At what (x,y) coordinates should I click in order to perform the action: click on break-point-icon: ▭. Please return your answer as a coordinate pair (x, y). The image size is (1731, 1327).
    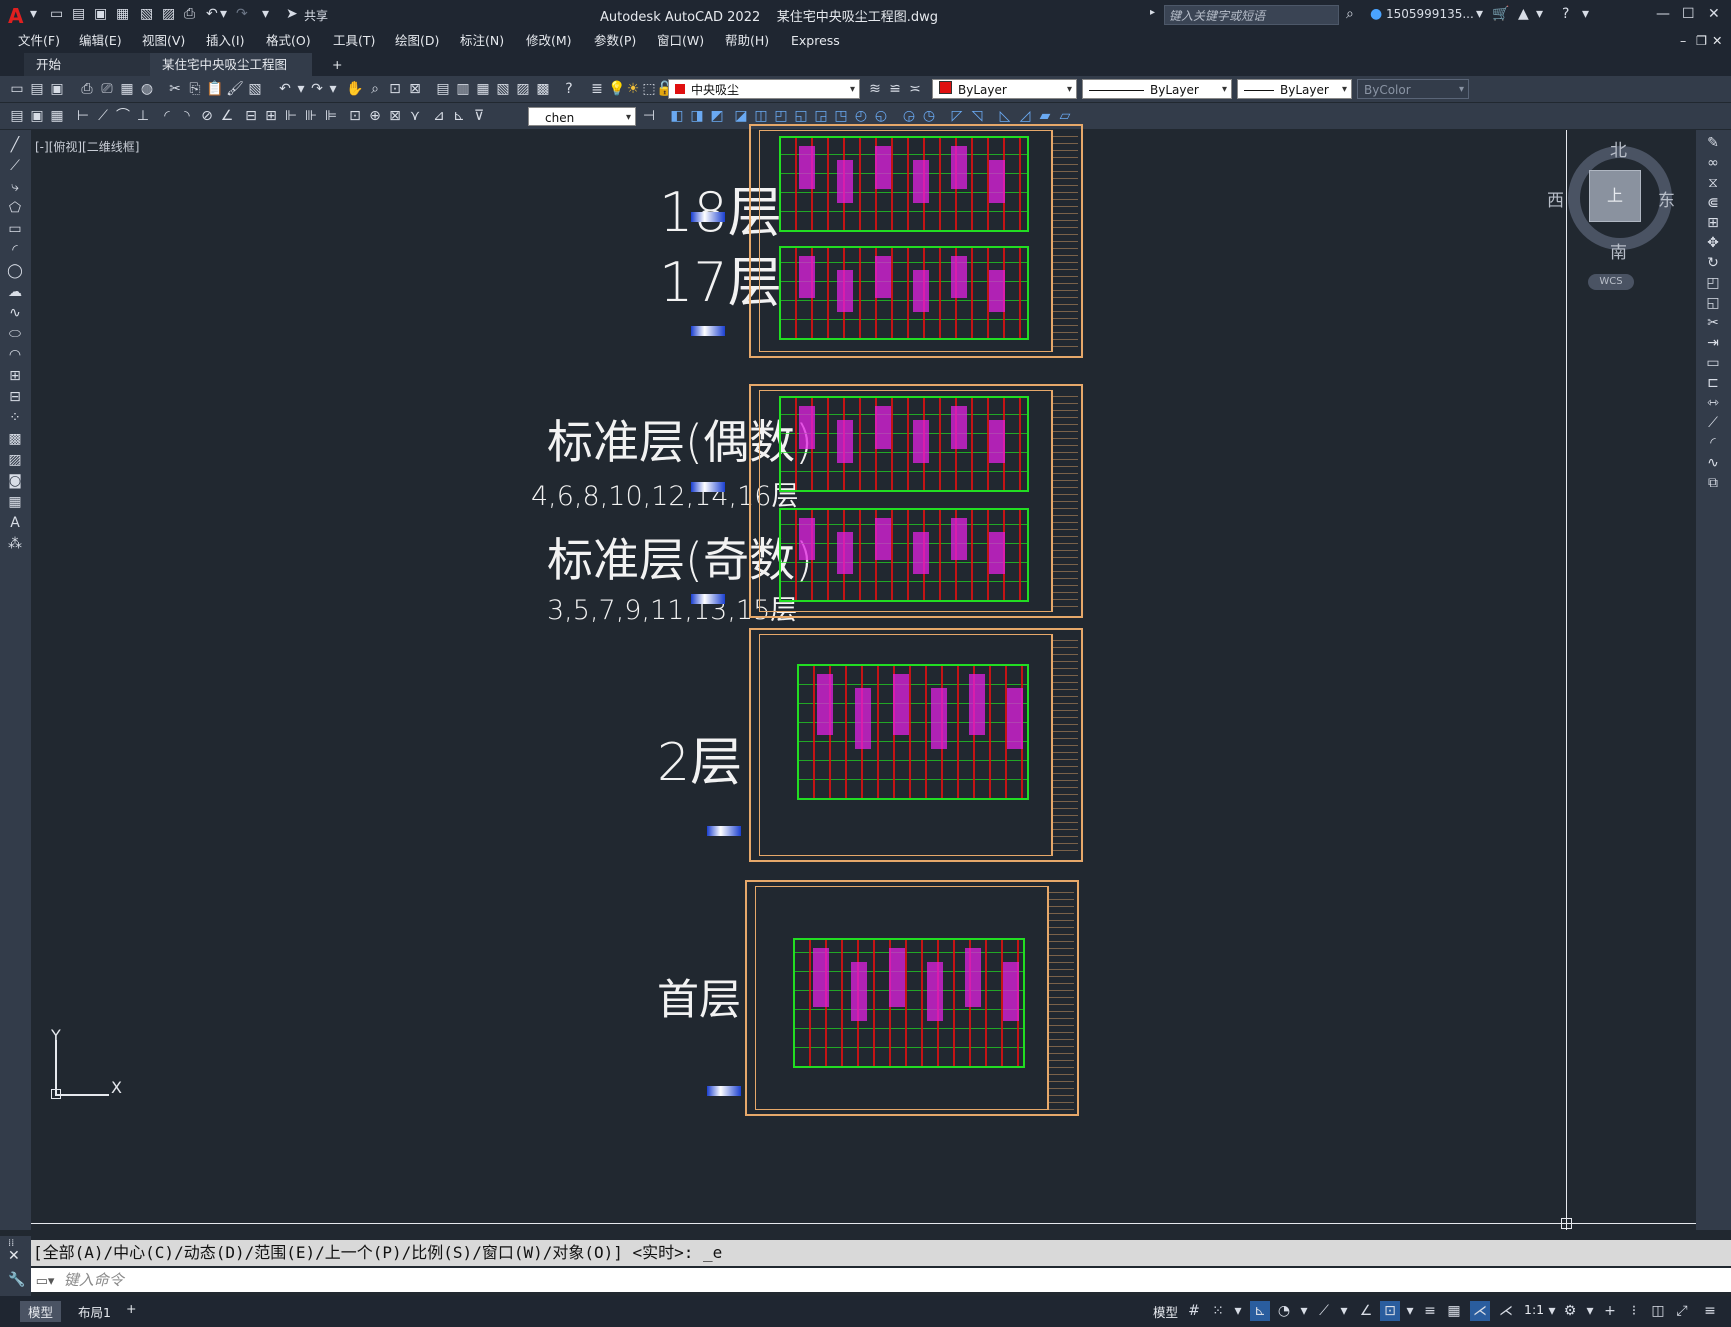
    Looking at the image, I should click on (1713, 363).